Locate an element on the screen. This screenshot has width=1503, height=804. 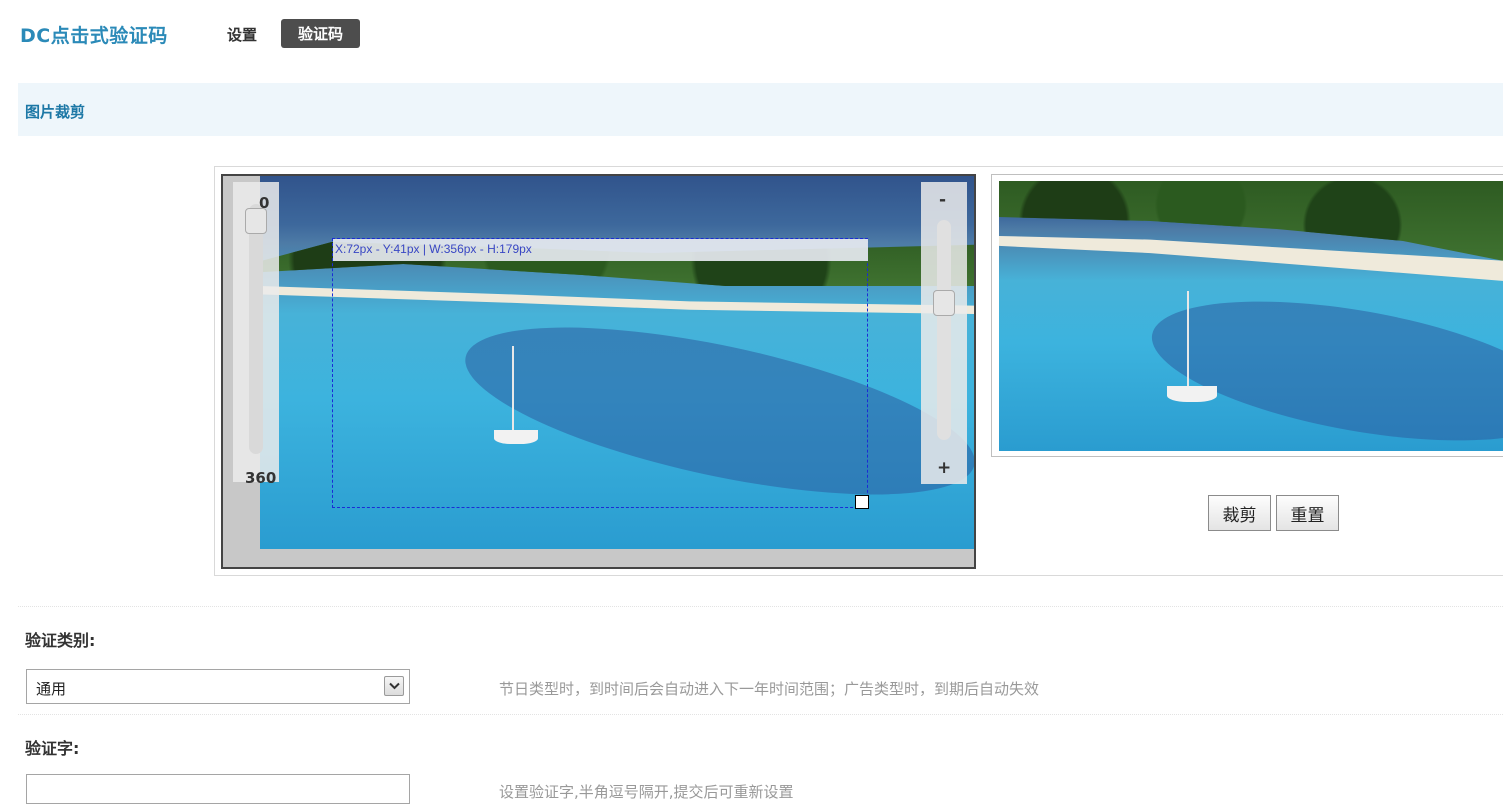
preview-boat-hull is located at coordinates (1192, 394).